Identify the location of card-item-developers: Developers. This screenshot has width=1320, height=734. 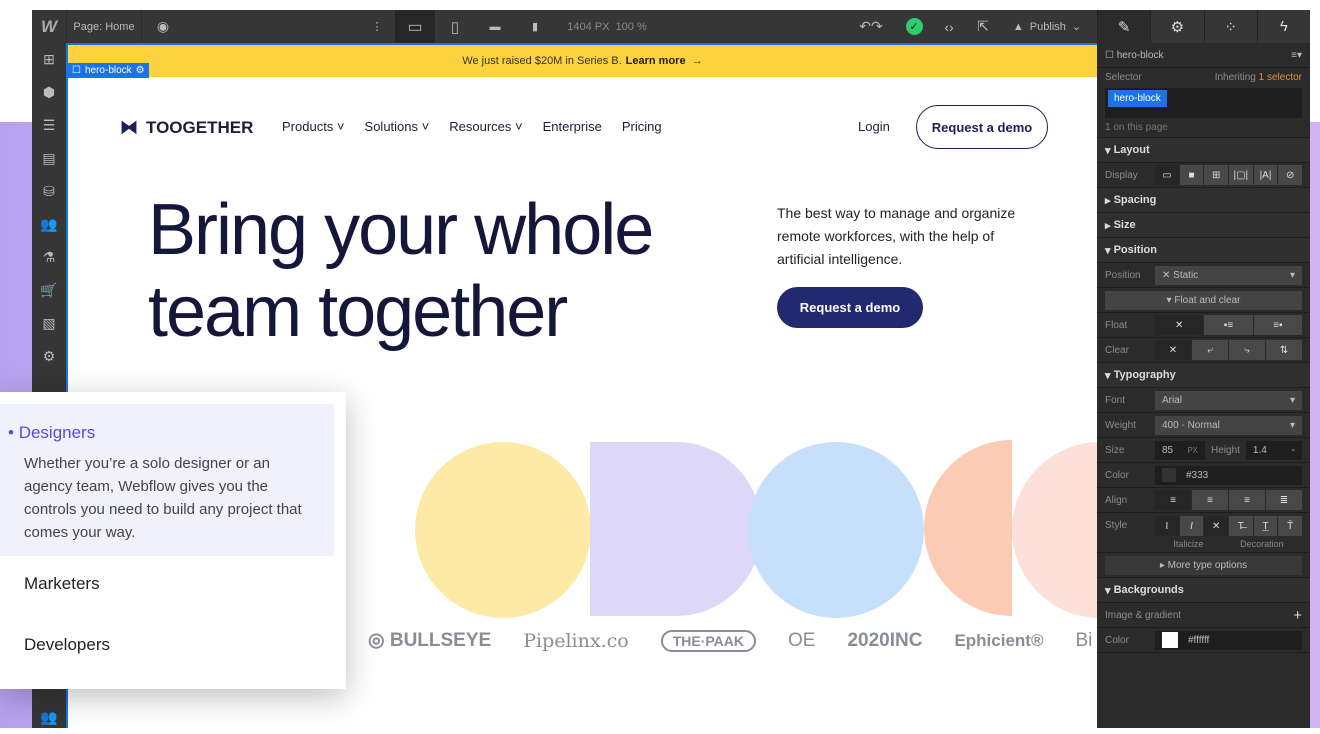
(67, 645).